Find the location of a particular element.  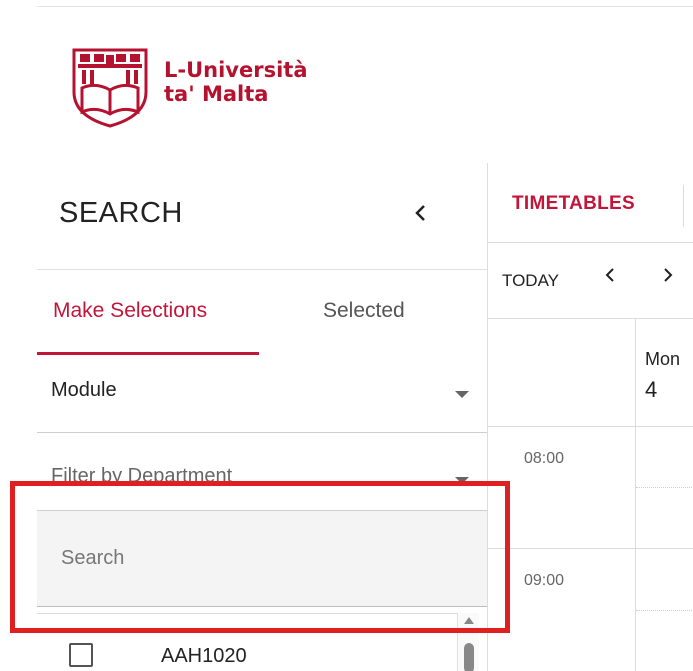

tab-divider is located at coordinates (683, 206).